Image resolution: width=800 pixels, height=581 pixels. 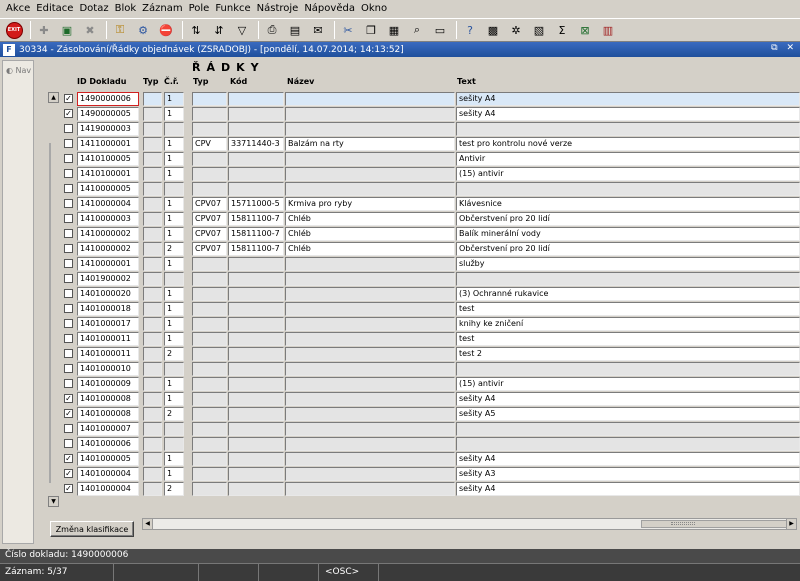 I want to click on cell-text: Antivir, so click(x=628, y=159).